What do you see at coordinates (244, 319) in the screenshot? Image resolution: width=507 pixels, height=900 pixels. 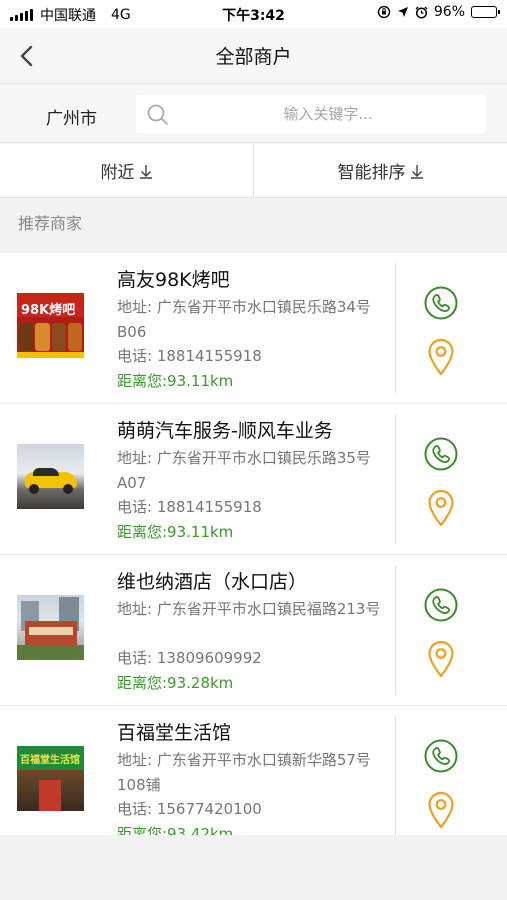 I see `merchant-address: 地址: 广东省开平市水口镇民乐路34号B06` at bounding box center [244, 319].